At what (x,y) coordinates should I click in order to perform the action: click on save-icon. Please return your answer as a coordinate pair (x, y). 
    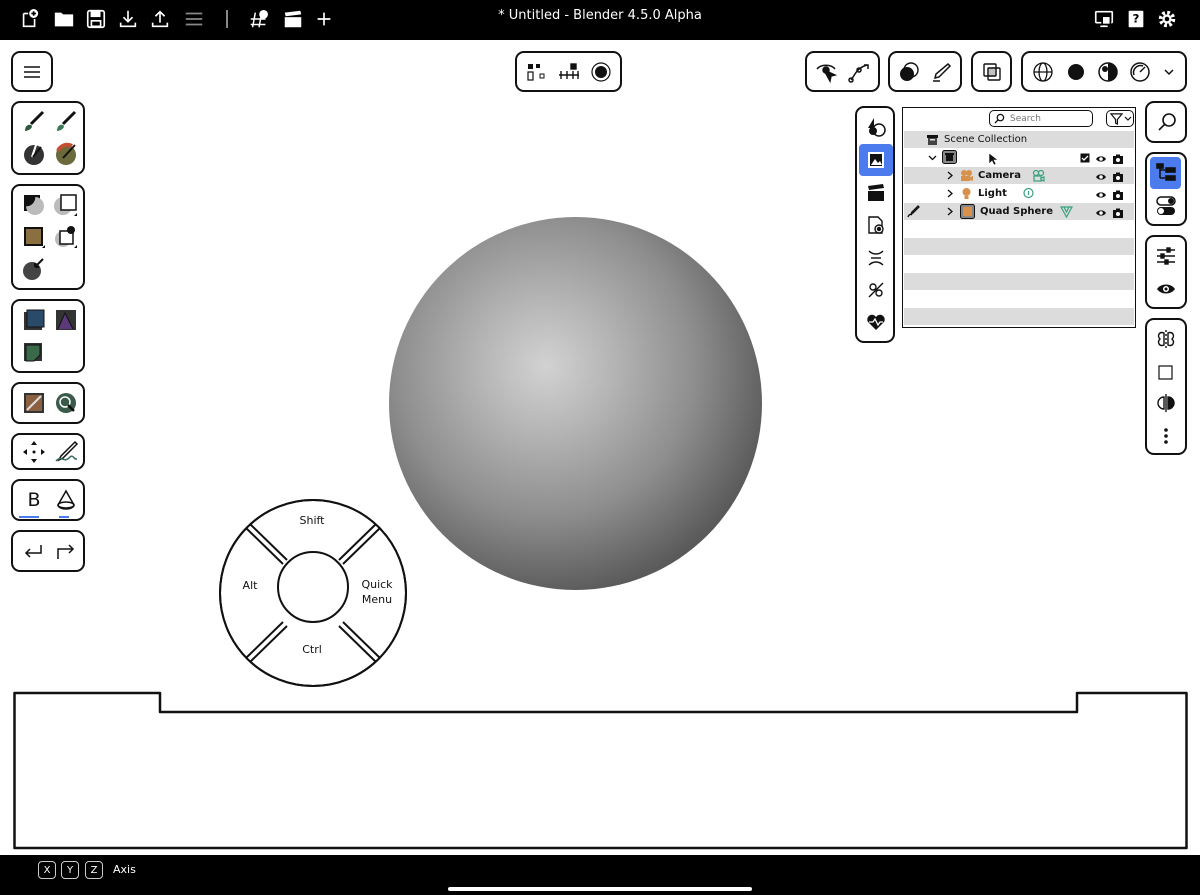
    Looking at the image, I should click on (96, 19).